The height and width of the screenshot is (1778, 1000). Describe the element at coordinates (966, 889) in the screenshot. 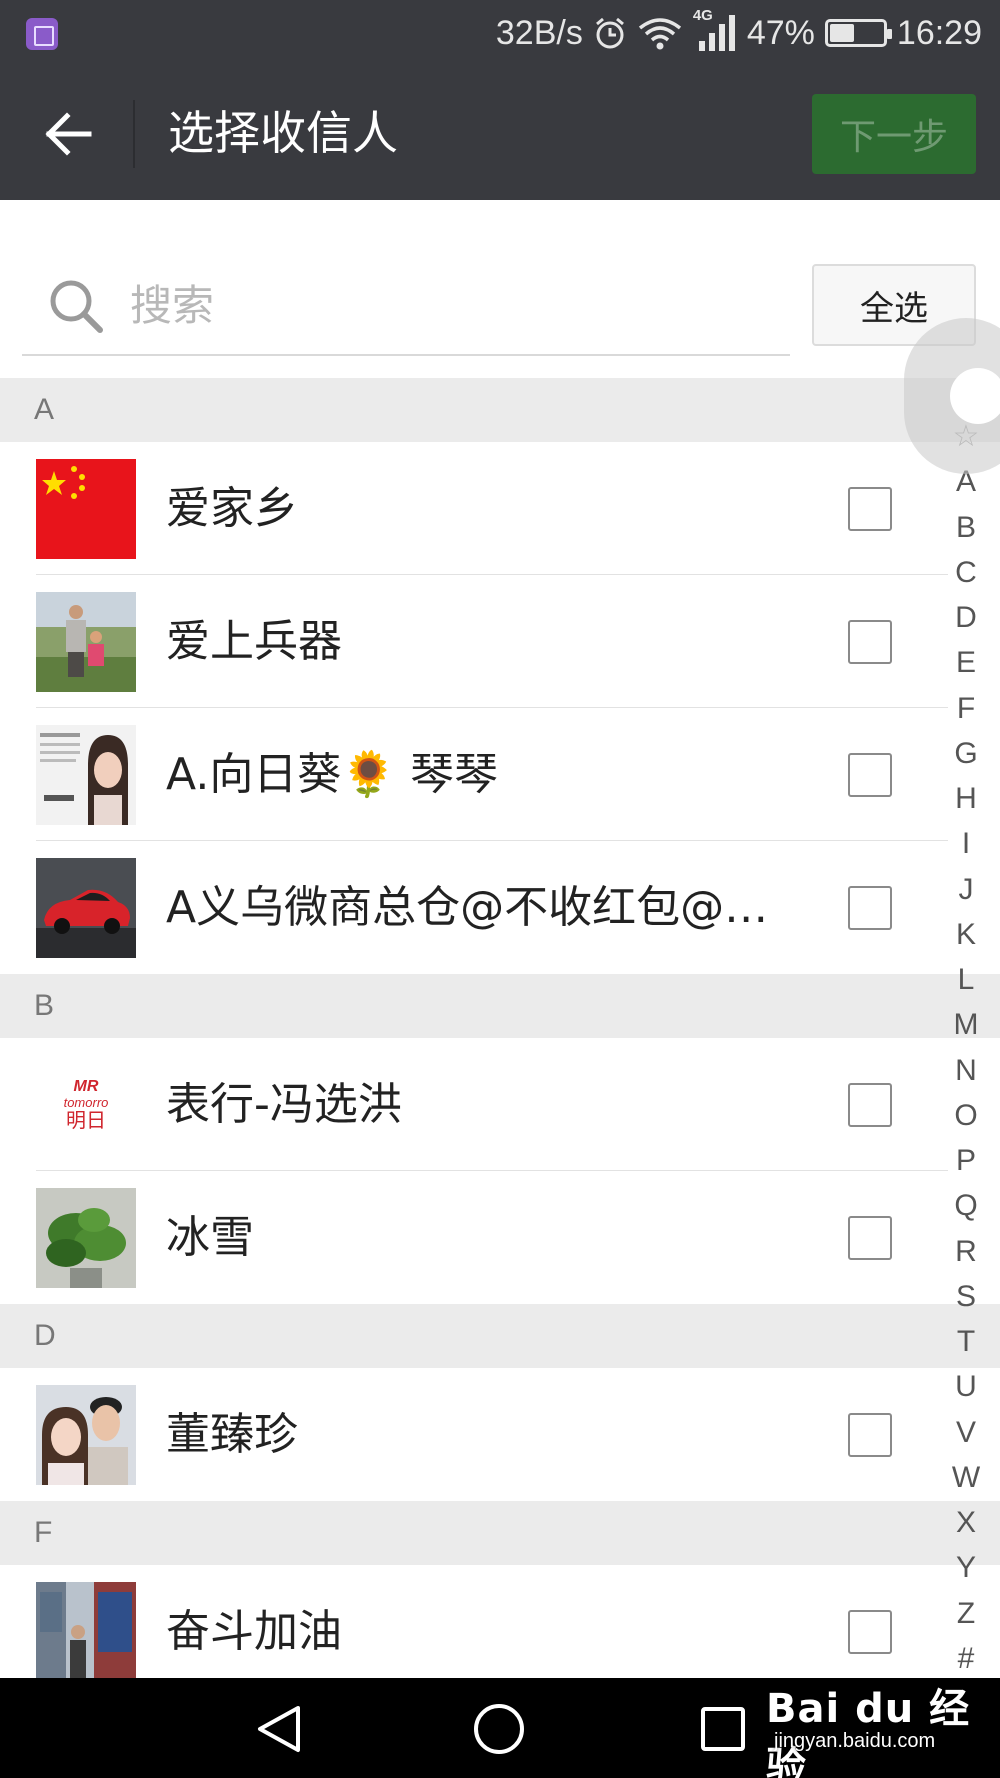

I see `index-letter: J` at that location.